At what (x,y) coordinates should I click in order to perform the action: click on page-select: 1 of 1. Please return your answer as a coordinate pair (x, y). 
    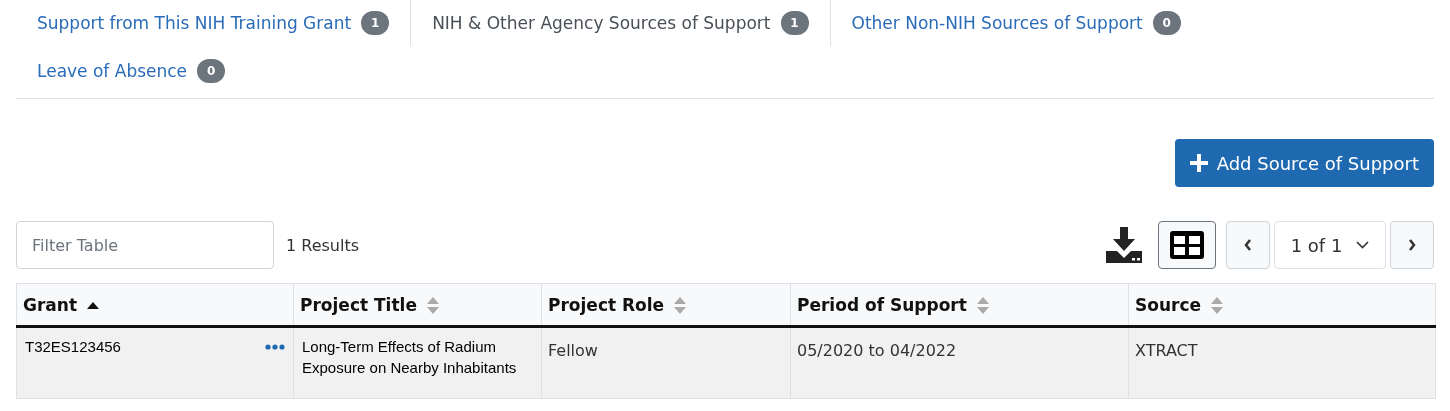
    Looking at the image, I should click on (1330, 245).